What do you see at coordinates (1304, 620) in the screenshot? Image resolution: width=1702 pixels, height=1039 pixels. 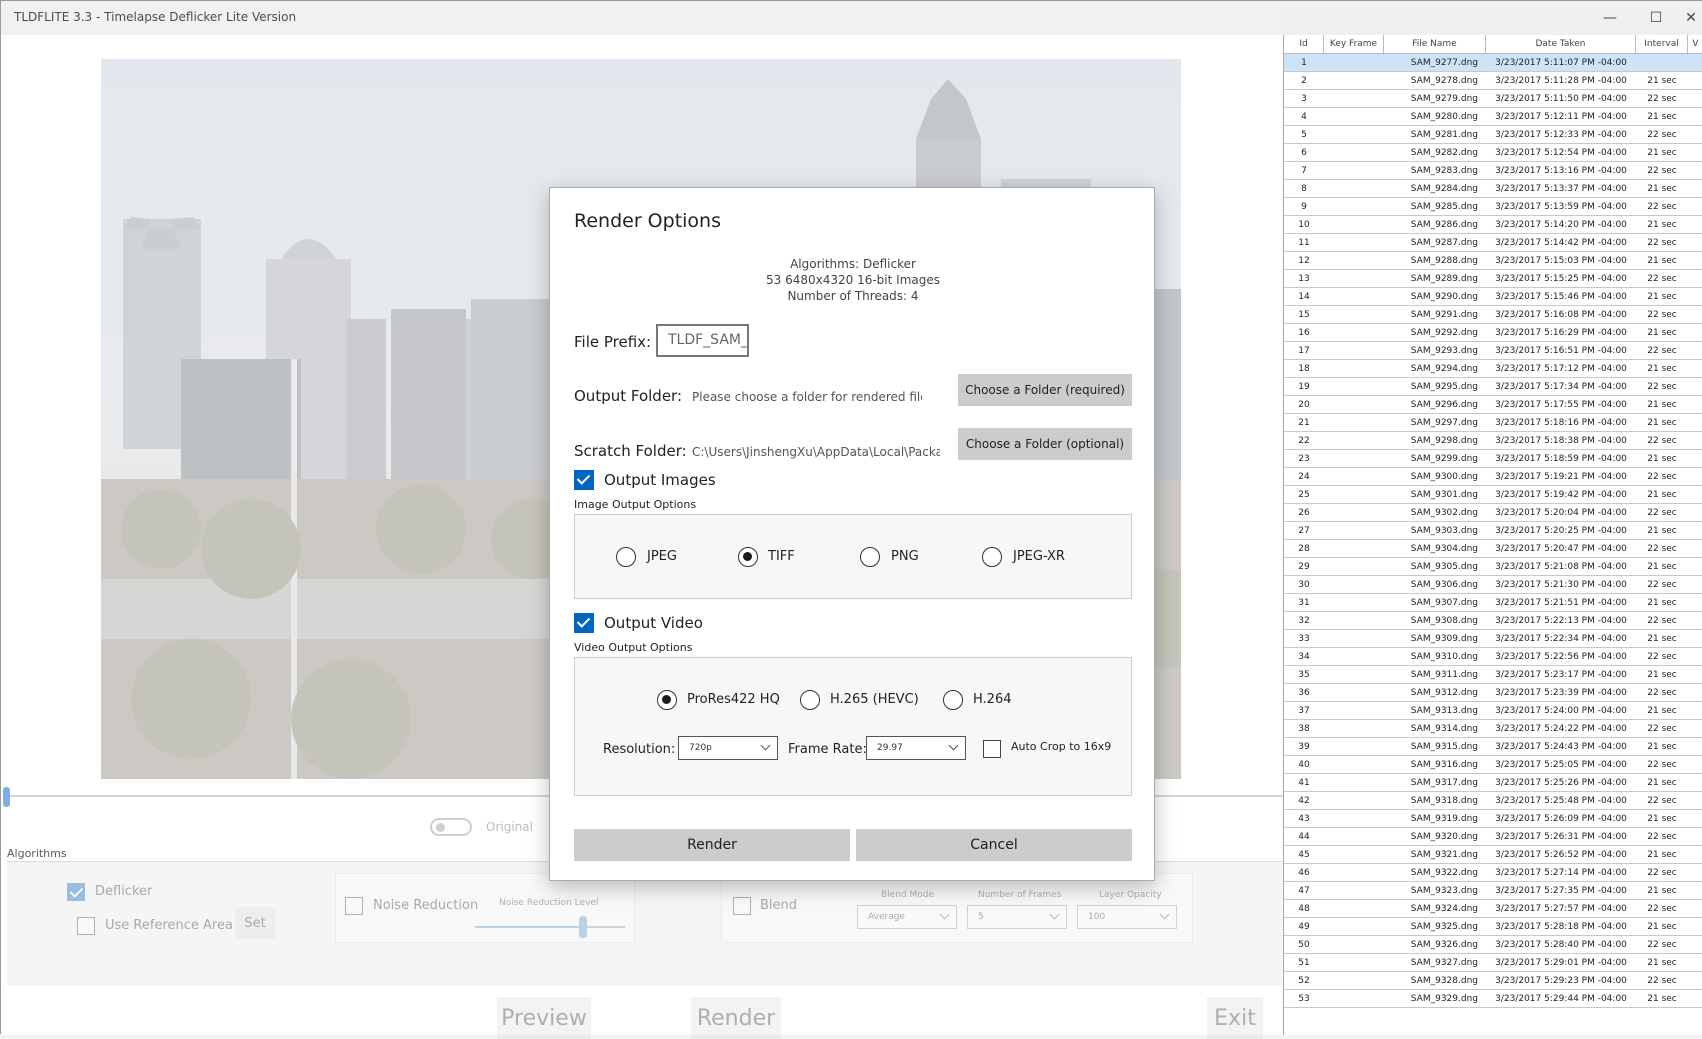 I see `cell-id: 32` at bounding box center [1304, 620].